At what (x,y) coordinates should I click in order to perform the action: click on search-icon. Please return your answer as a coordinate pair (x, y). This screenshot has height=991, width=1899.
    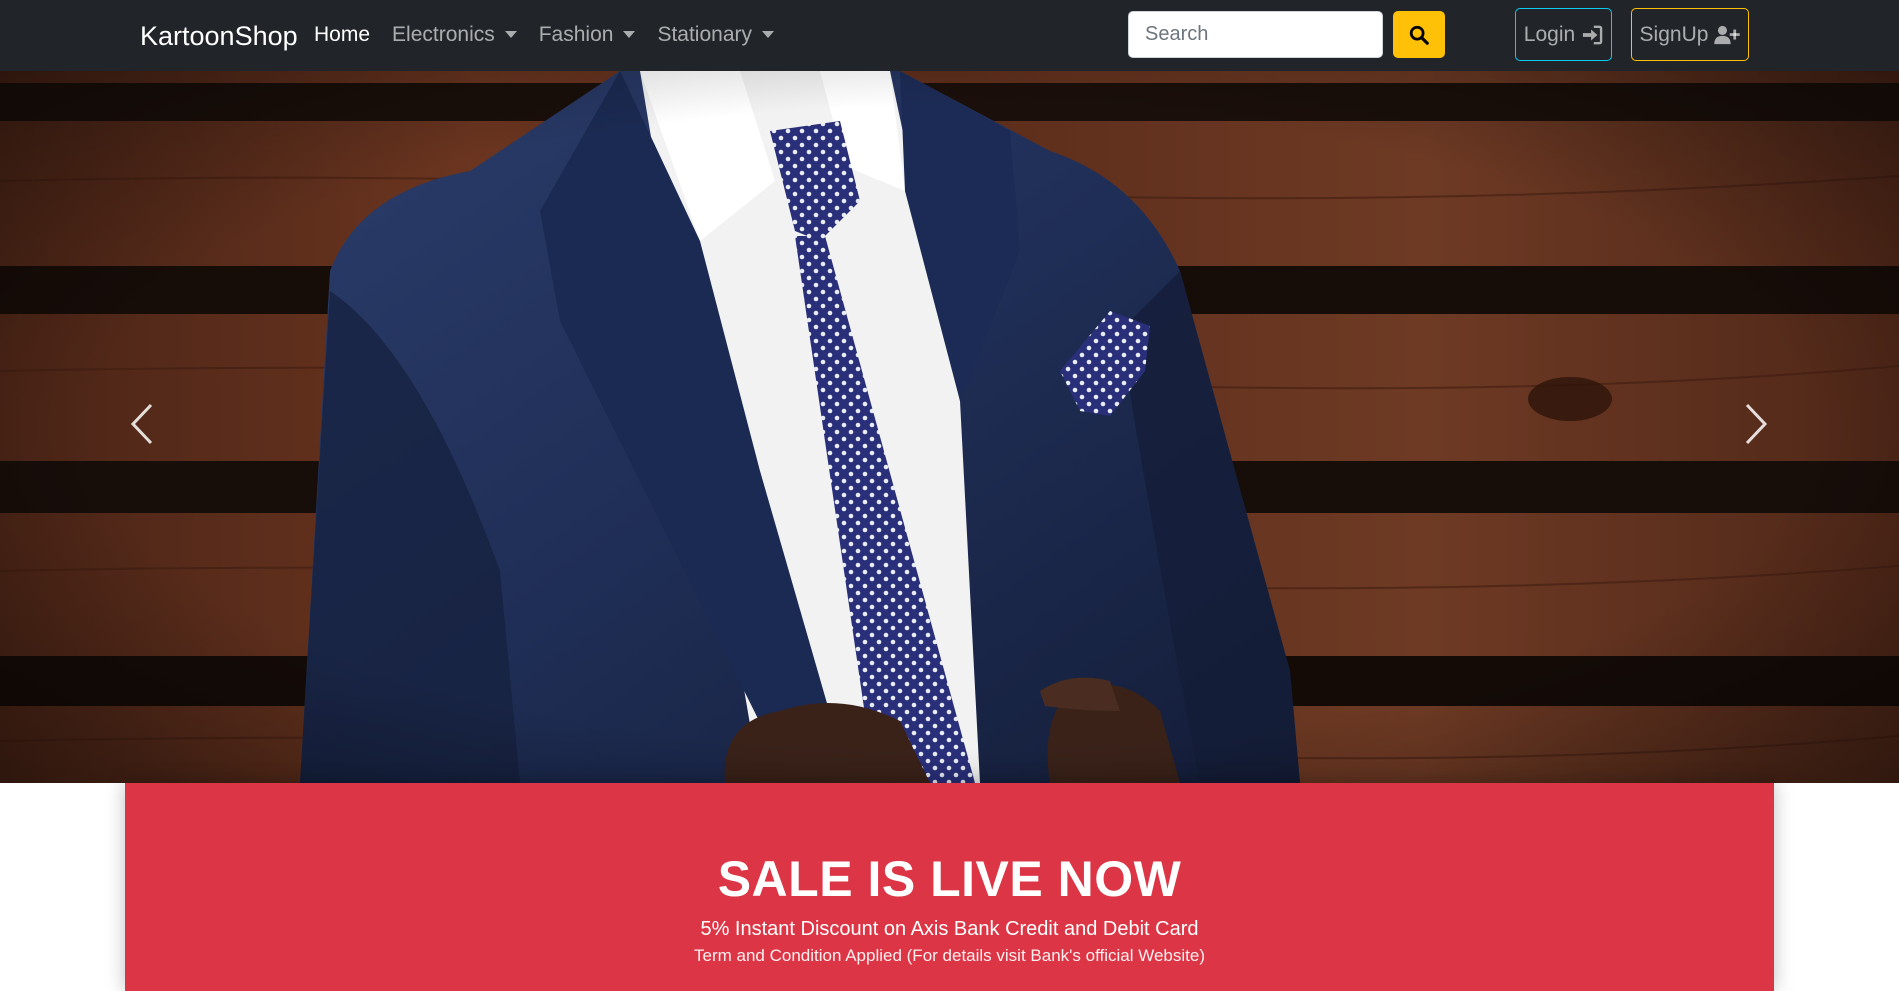
    Looking at the image, I should click on (1419, 35).